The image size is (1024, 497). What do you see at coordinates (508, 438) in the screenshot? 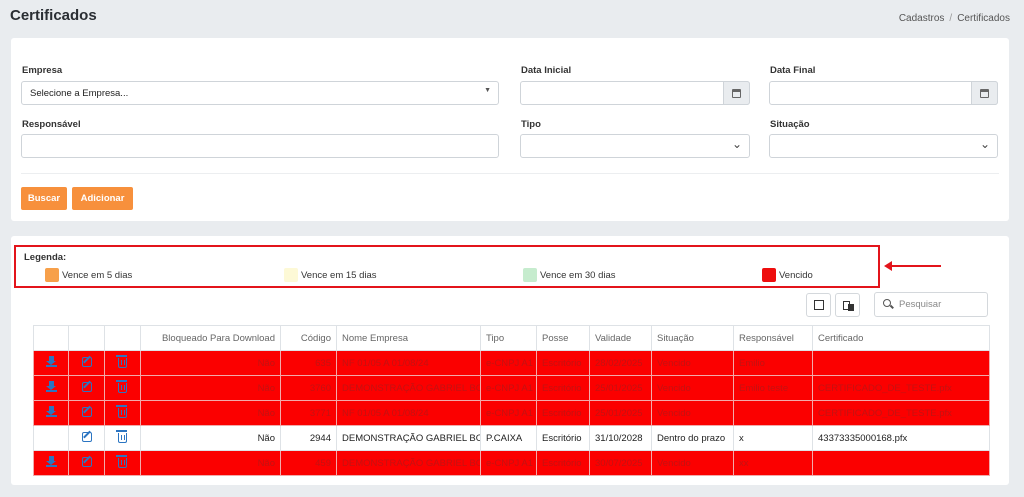
I see `cell-tipo: P.CAIXA` at bounding box center [508, 438].